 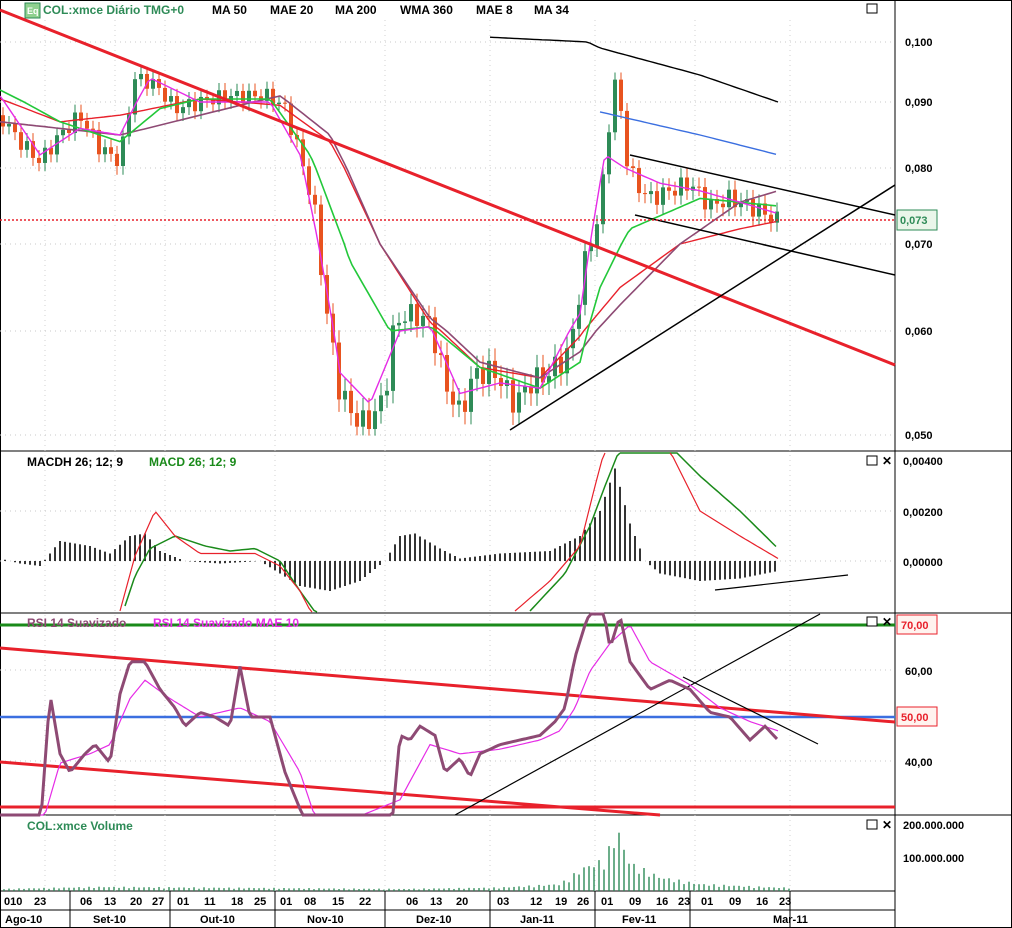 I want to click on indicator-wma360: WMA 360, so click(x=426, y=10).